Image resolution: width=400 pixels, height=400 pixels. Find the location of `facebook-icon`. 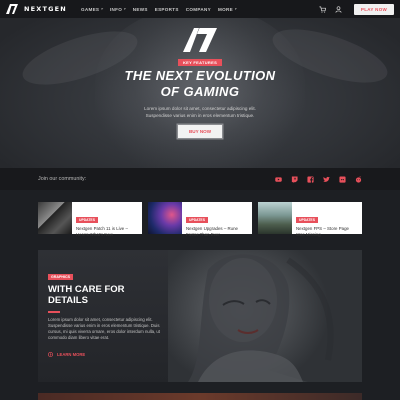

facebook-icon is located at coordinates (310, 179).